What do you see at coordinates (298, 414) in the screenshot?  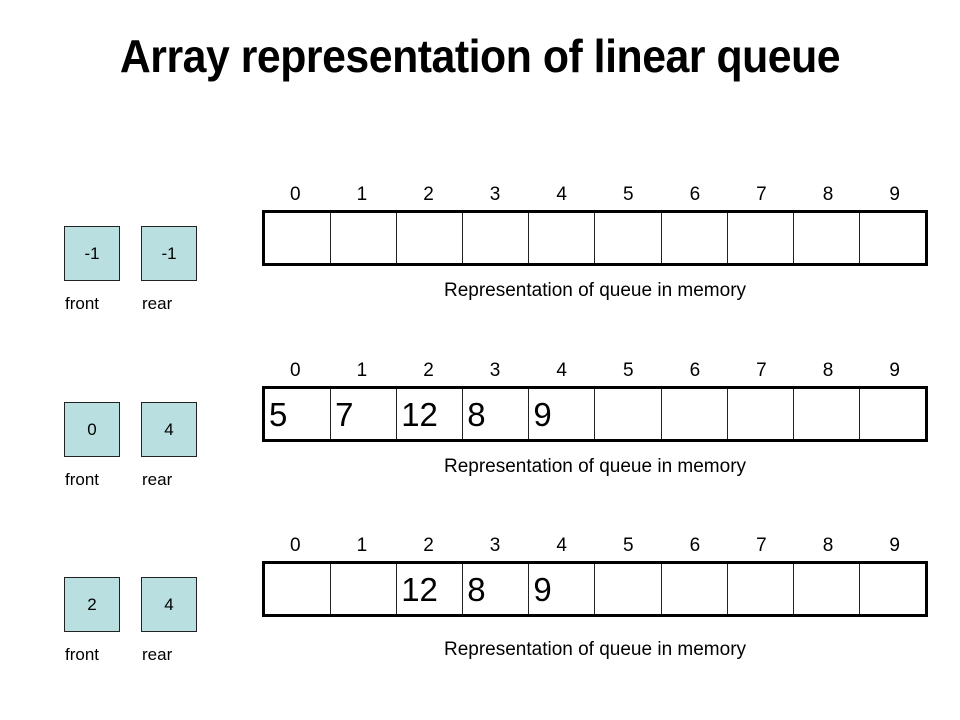 I see `array-cell: 5` at bounding box center [298, 414].